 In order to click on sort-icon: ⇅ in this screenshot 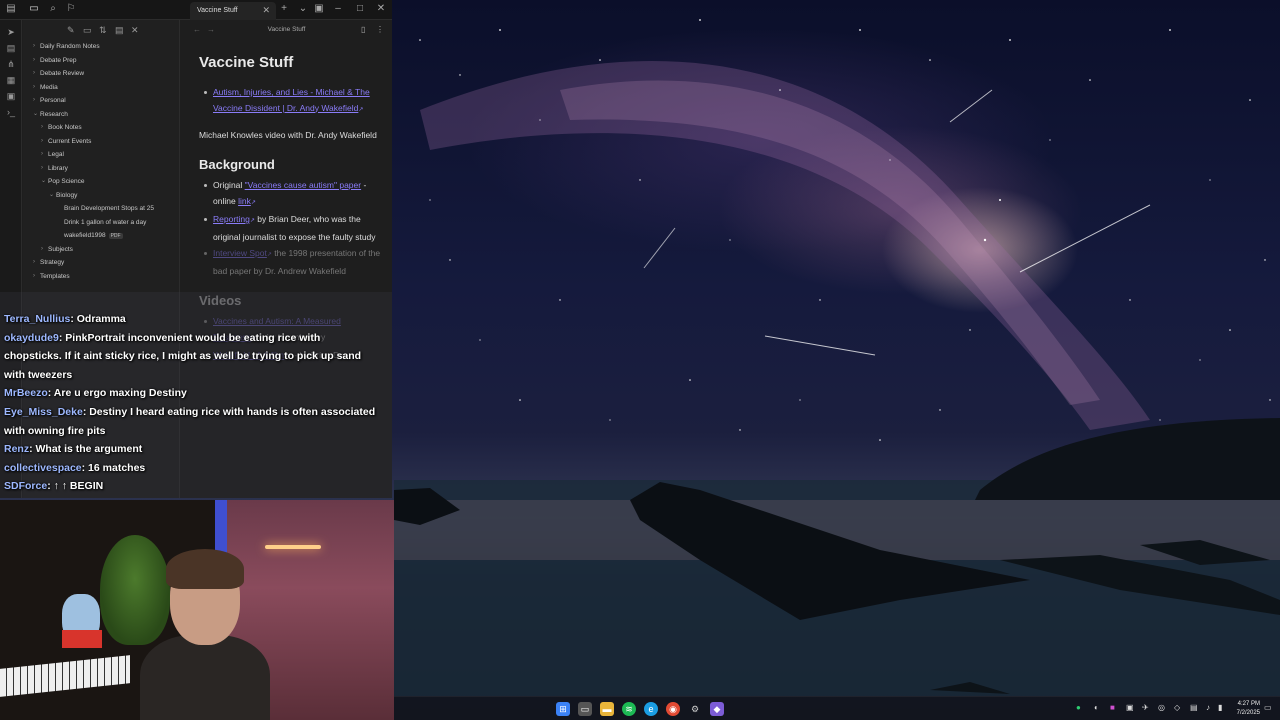, I will do `click(103, 30)`.